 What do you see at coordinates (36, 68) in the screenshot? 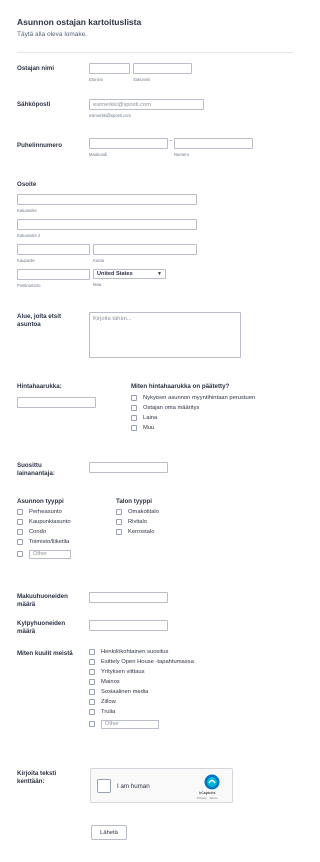
I see `buyer-name-label: Ostajan nimi` at bounding box center [36, 68].